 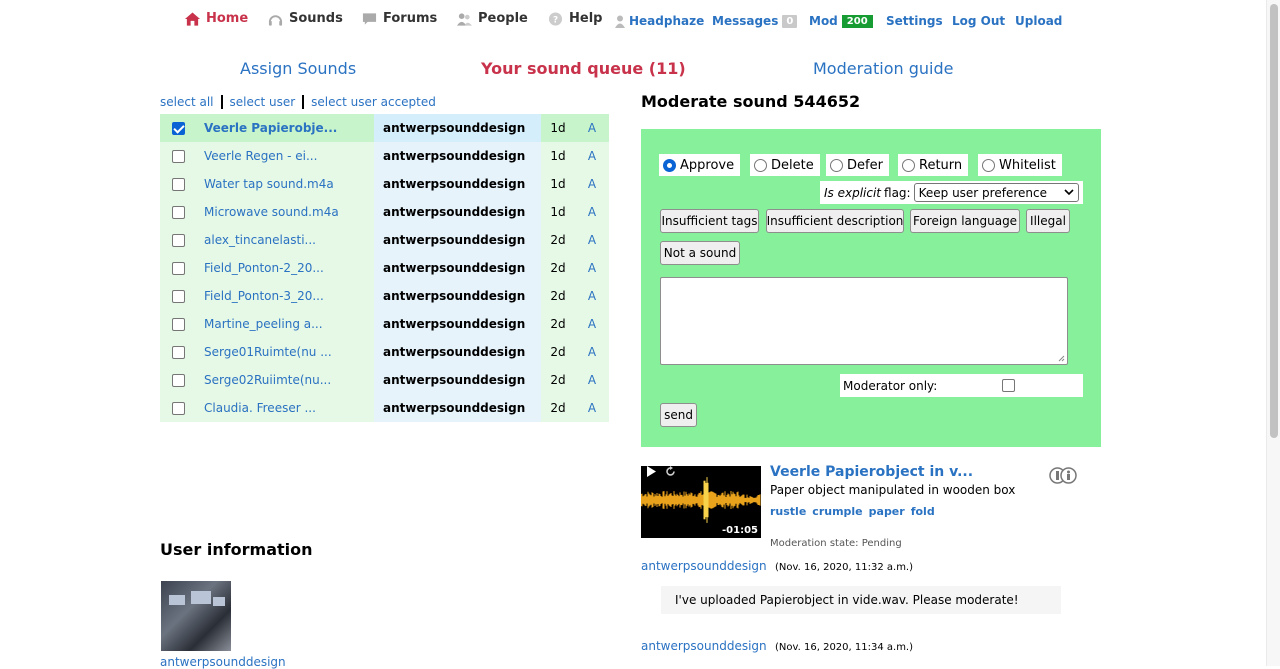 I want to click on page-scrollbar, so click(x=1273, y=333).